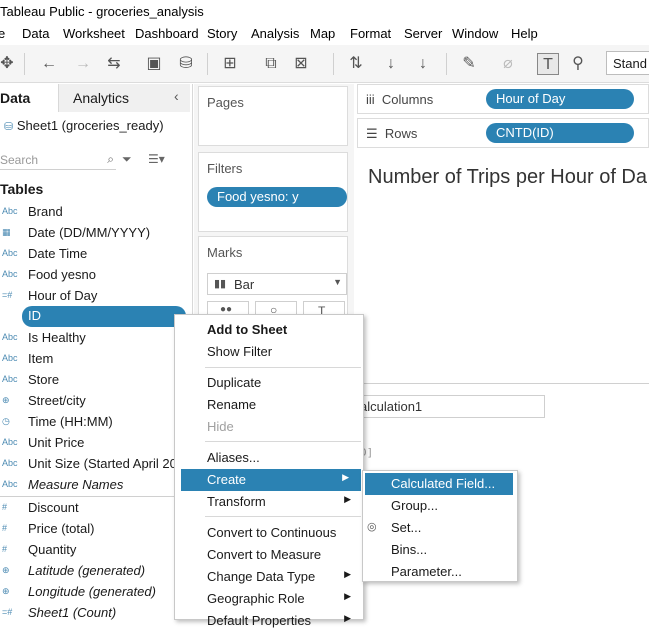 The width and height of the screenshot is (649, 632). Describe the element at coordinates (269, 533) in the screenshot. I see `menu-convert-to-continuous: Convert to Continuous` at that location.